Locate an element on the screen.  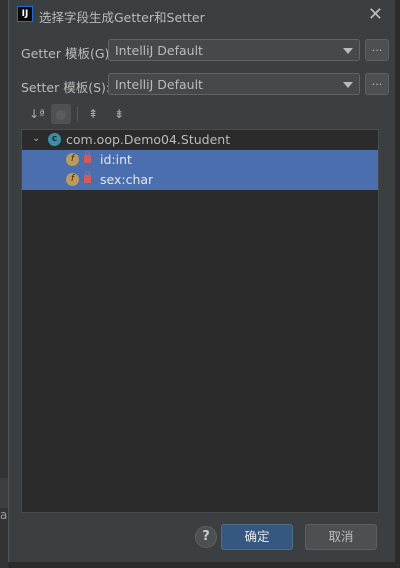
getter-template-value: IntelliJ Default is located at coordinates (159, 50).